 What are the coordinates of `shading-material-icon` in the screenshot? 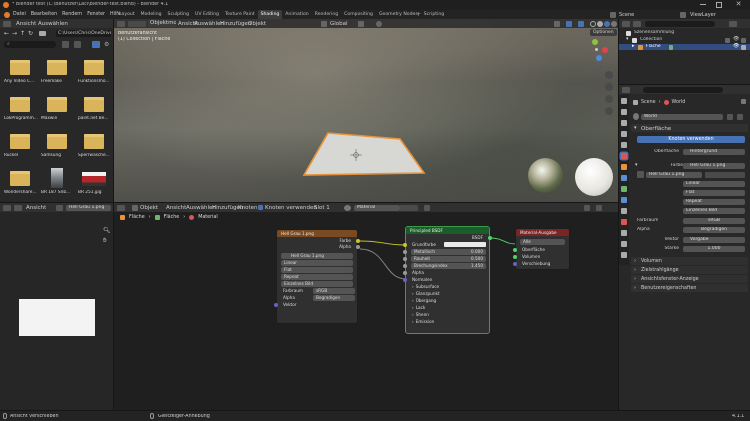 It's located at (607, 23).